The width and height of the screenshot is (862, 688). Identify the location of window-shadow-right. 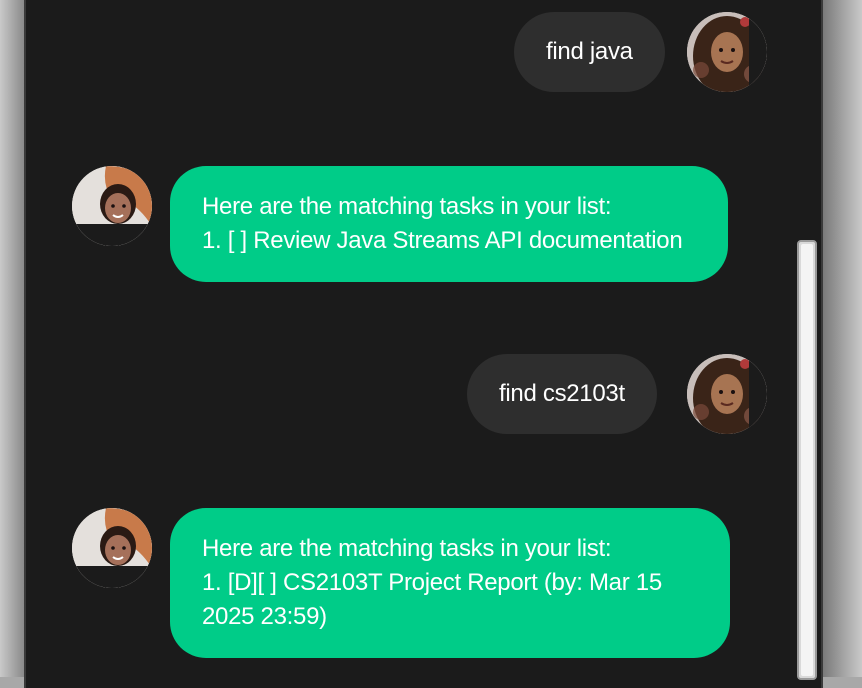
(842, 338).